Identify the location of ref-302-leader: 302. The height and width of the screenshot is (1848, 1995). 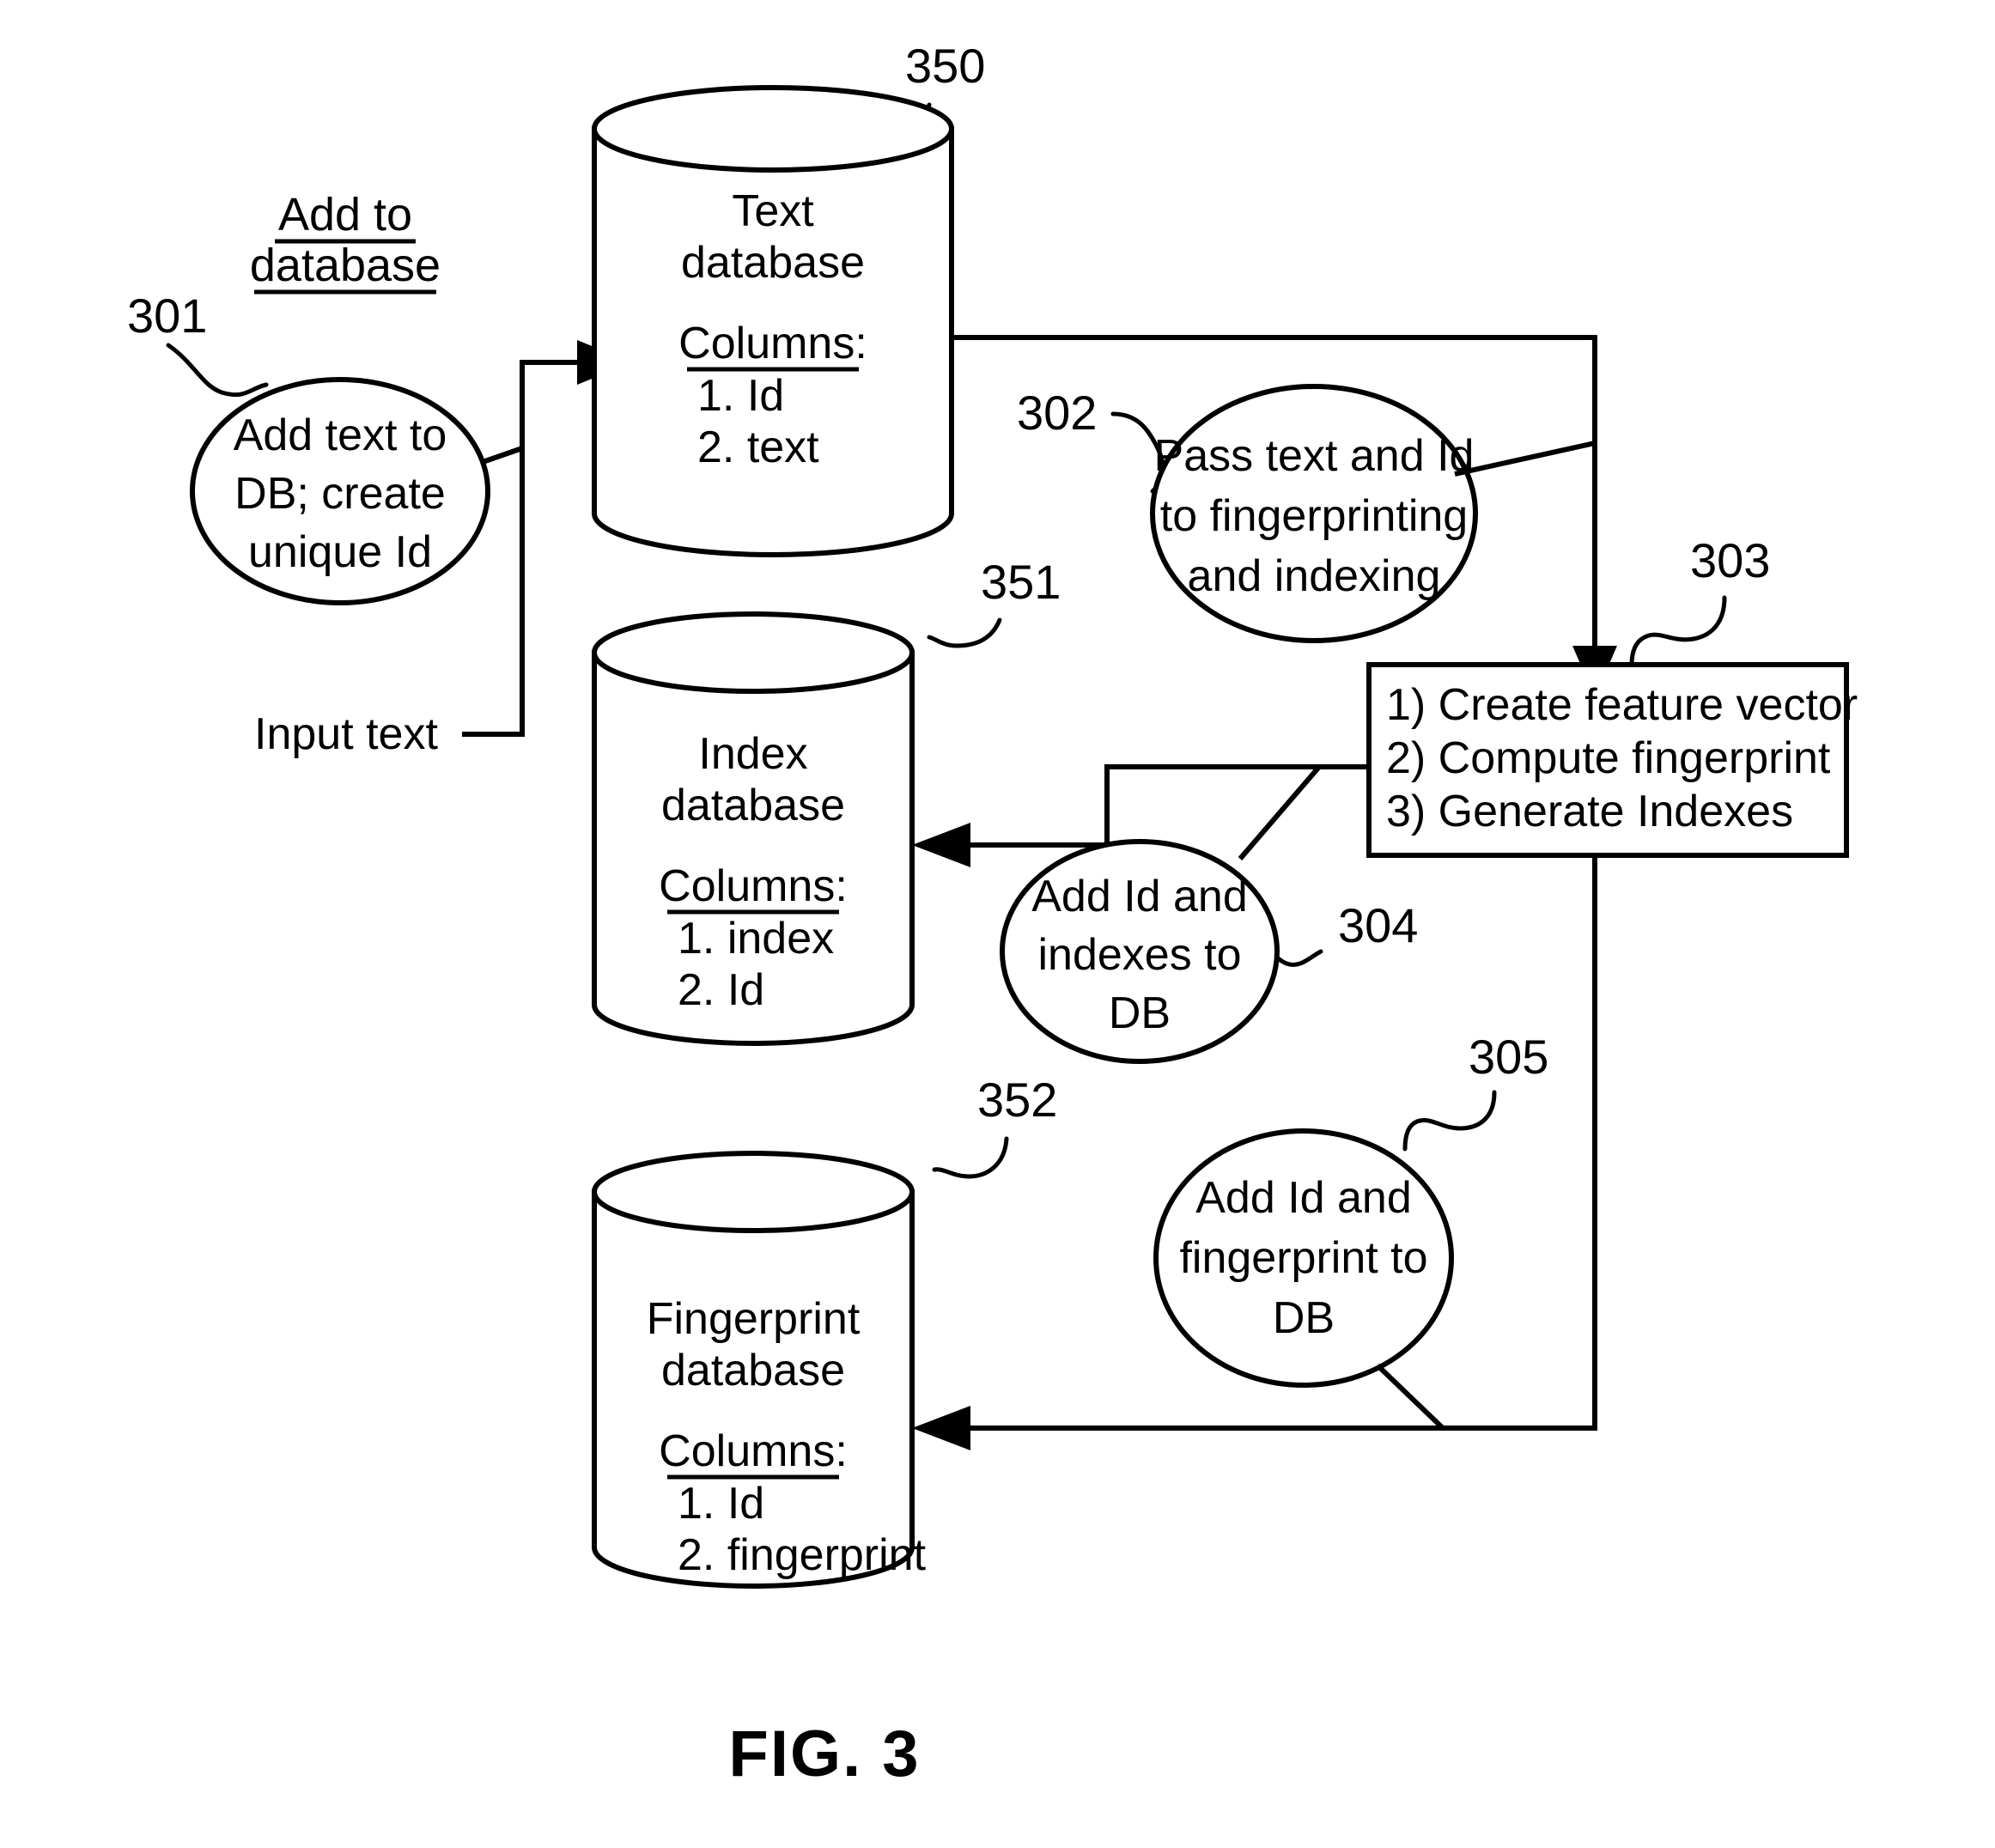
(1091, 440).